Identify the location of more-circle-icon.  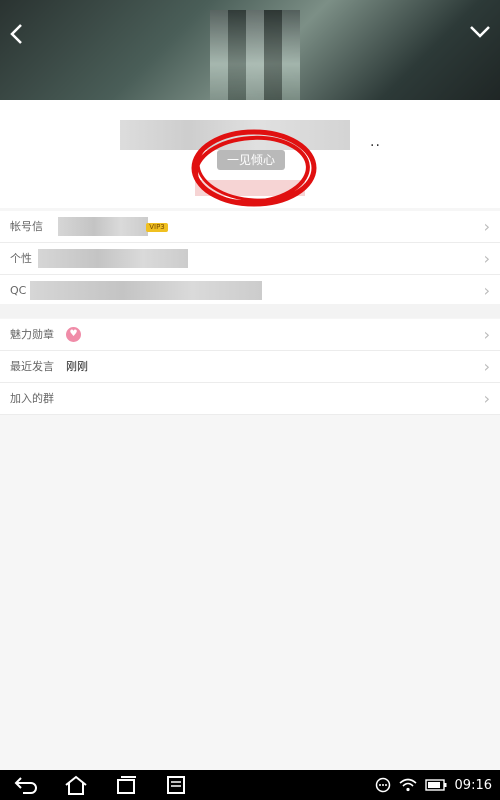
(382, 785).